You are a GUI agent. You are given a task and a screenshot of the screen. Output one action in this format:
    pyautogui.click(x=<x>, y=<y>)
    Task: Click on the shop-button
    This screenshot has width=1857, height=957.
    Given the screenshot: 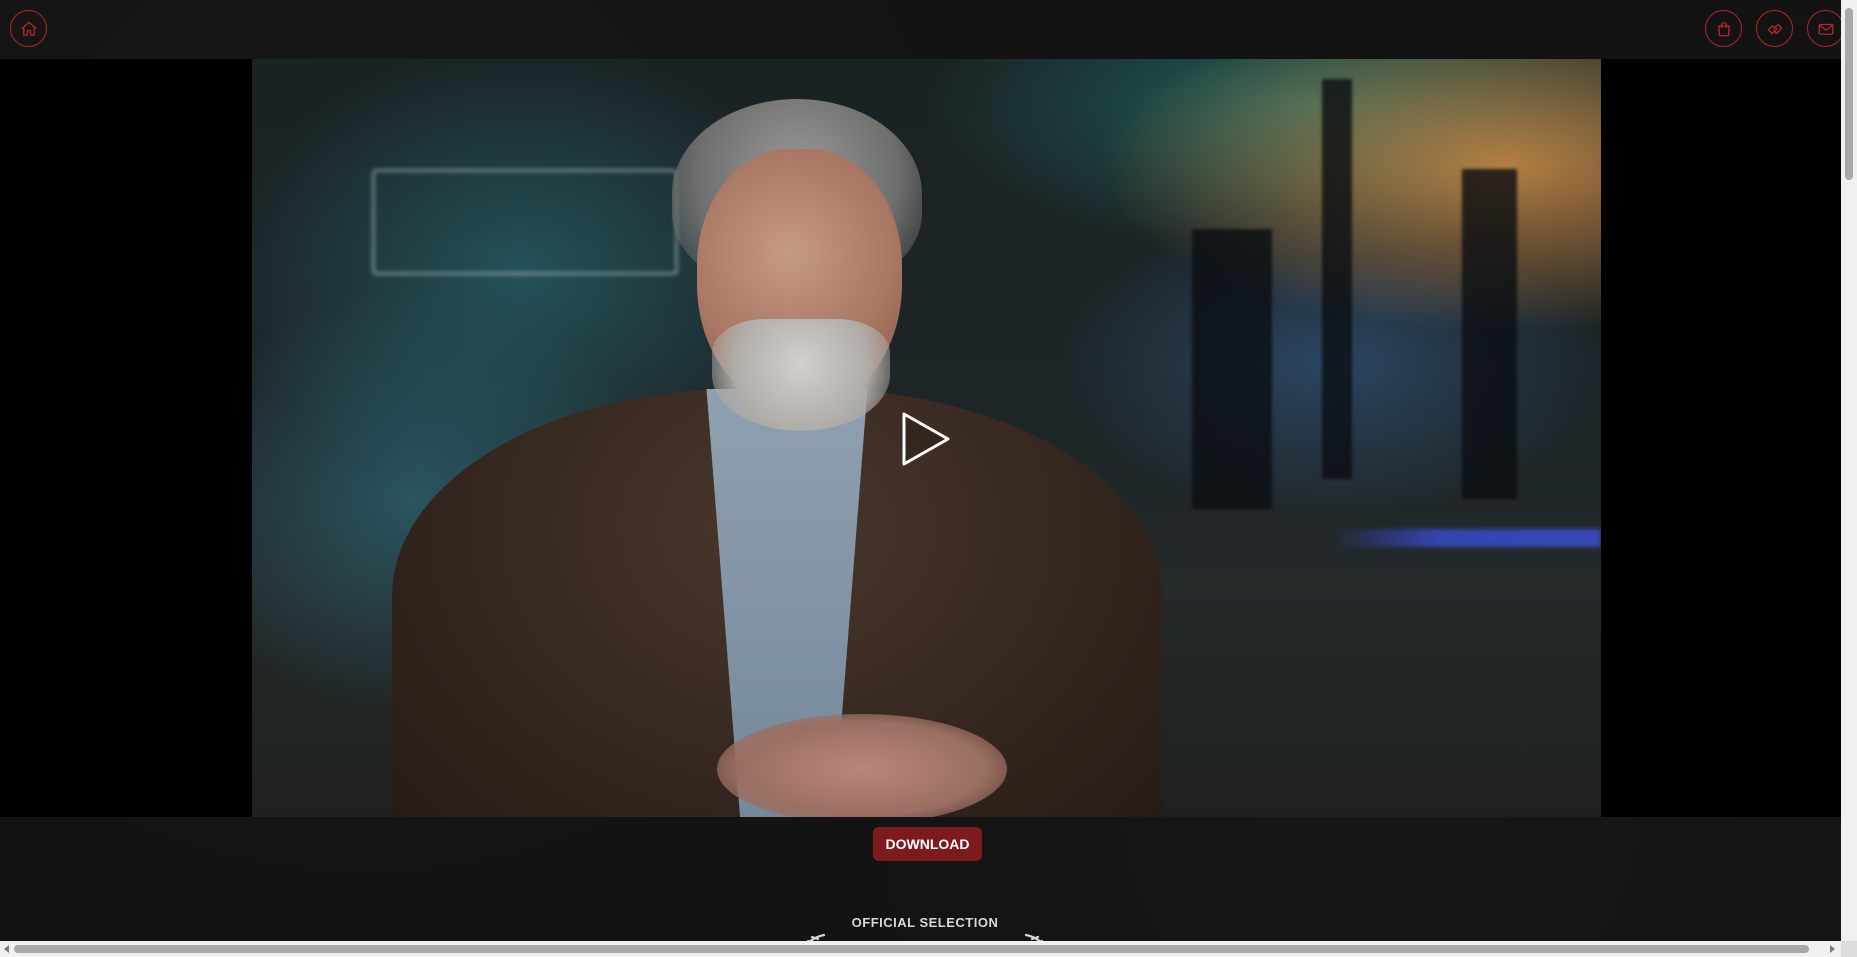 What is the action you would take?
    pyautogui.click(x=1723, y=28)
    